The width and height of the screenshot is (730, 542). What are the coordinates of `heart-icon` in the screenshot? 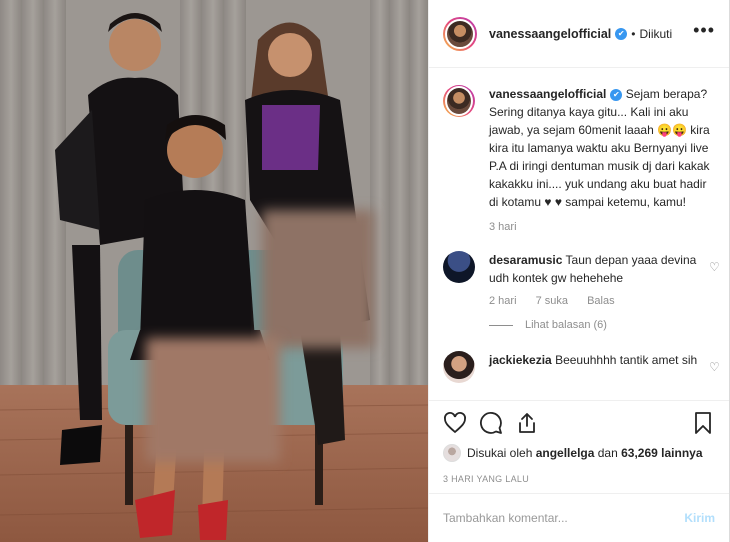 It's located at (455, 423).